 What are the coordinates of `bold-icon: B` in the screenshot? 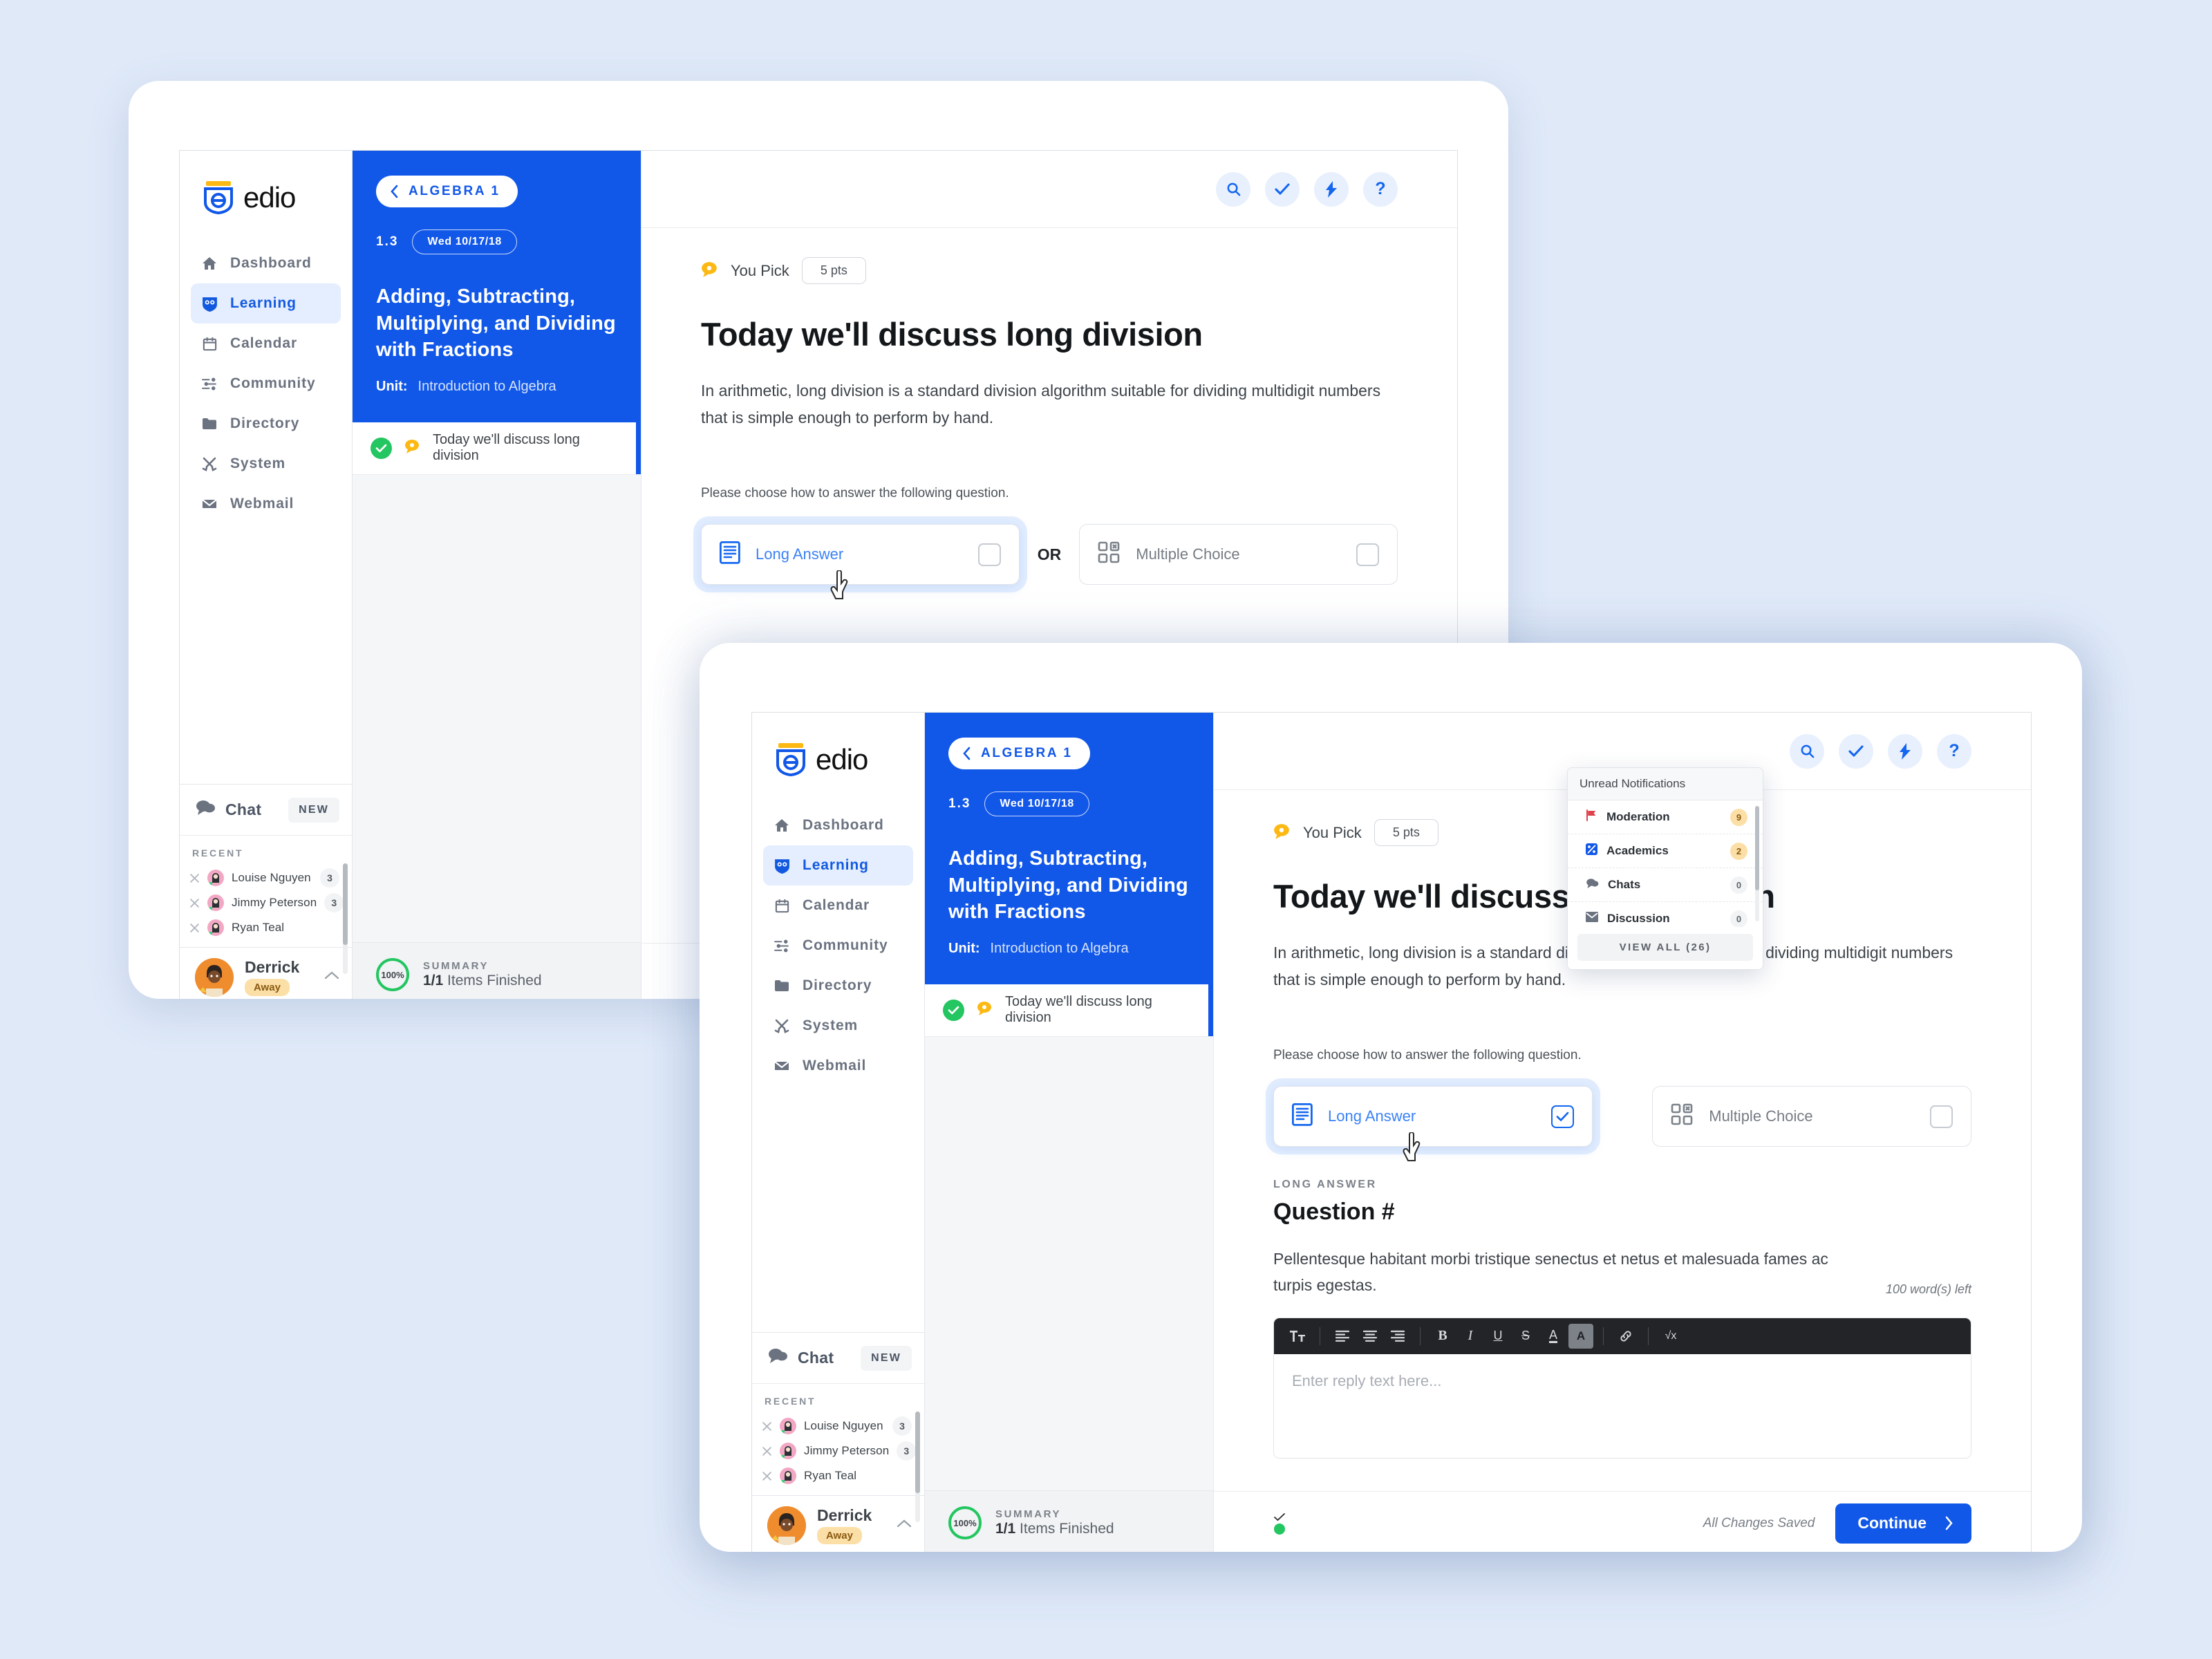 It's located at (1442, 1337).